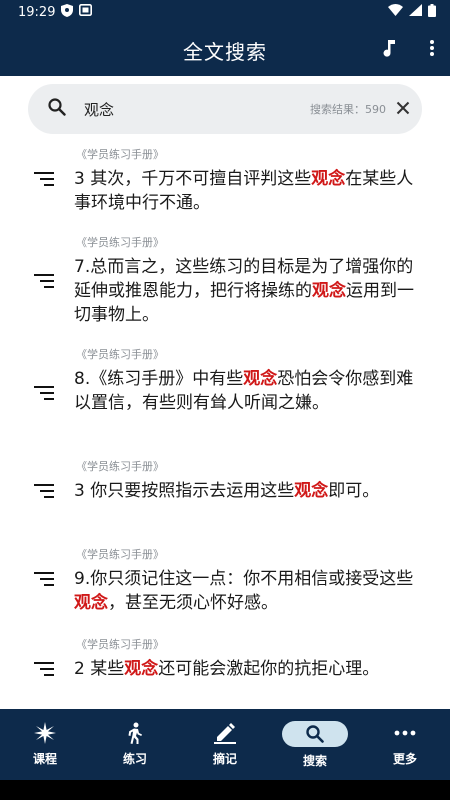  I want to click on nav-label: 摘记, so click(224, 759).